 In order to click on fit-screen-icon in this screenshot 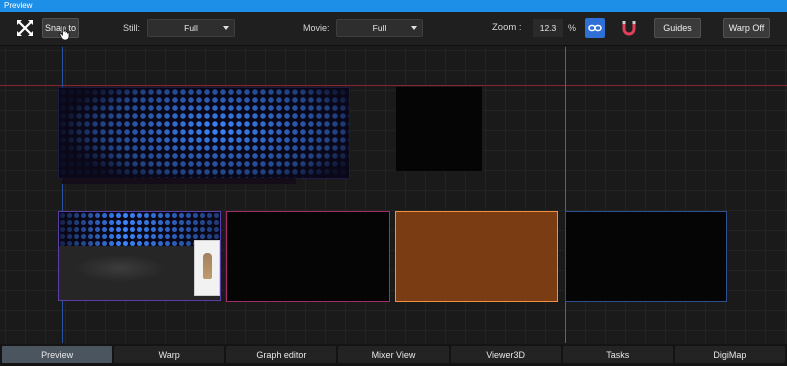, I will do `click(25, 28)`.